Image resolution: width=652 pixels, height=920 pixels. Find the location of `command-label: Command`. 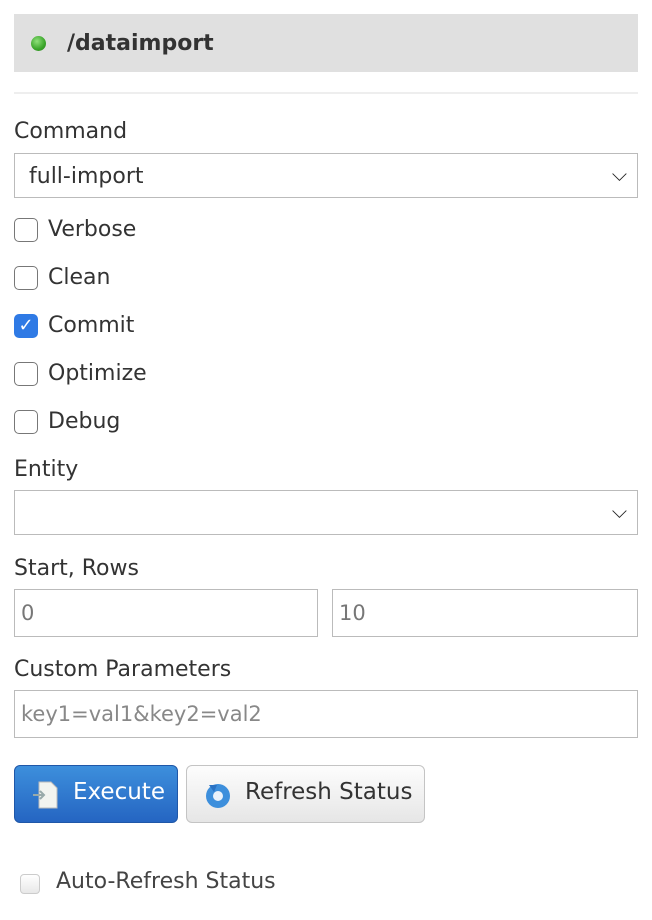

command-label: Command is located at coordinates (71, 131).